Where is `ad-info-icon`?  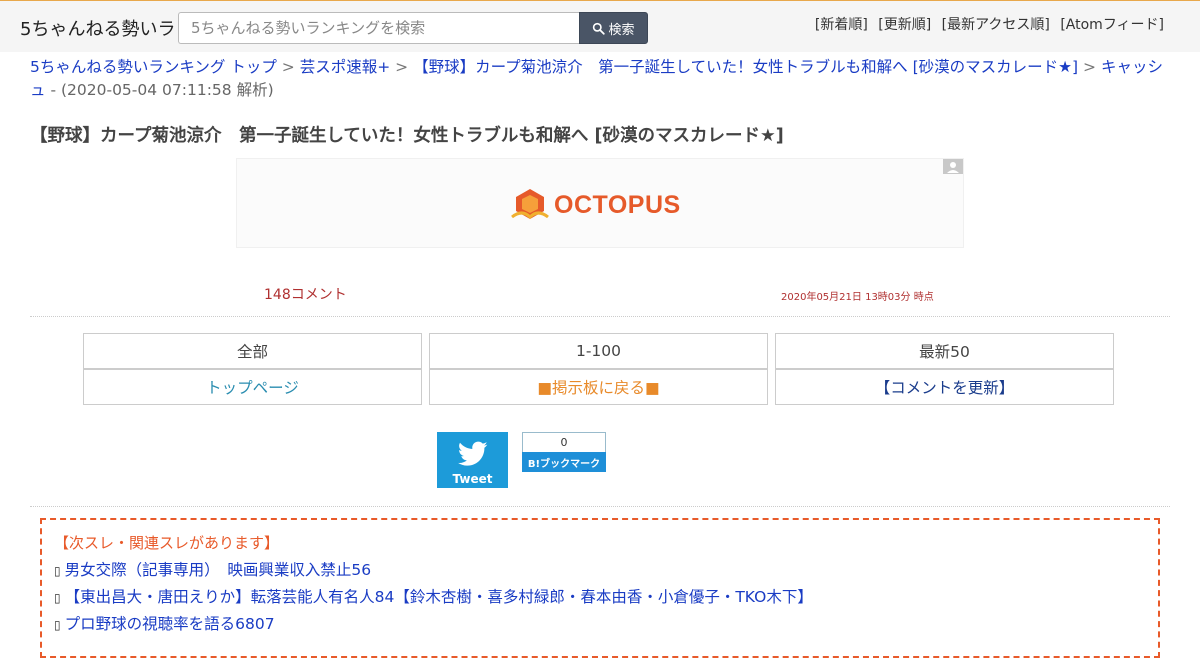
ad-info-icon is located at coordinates (953, 166).